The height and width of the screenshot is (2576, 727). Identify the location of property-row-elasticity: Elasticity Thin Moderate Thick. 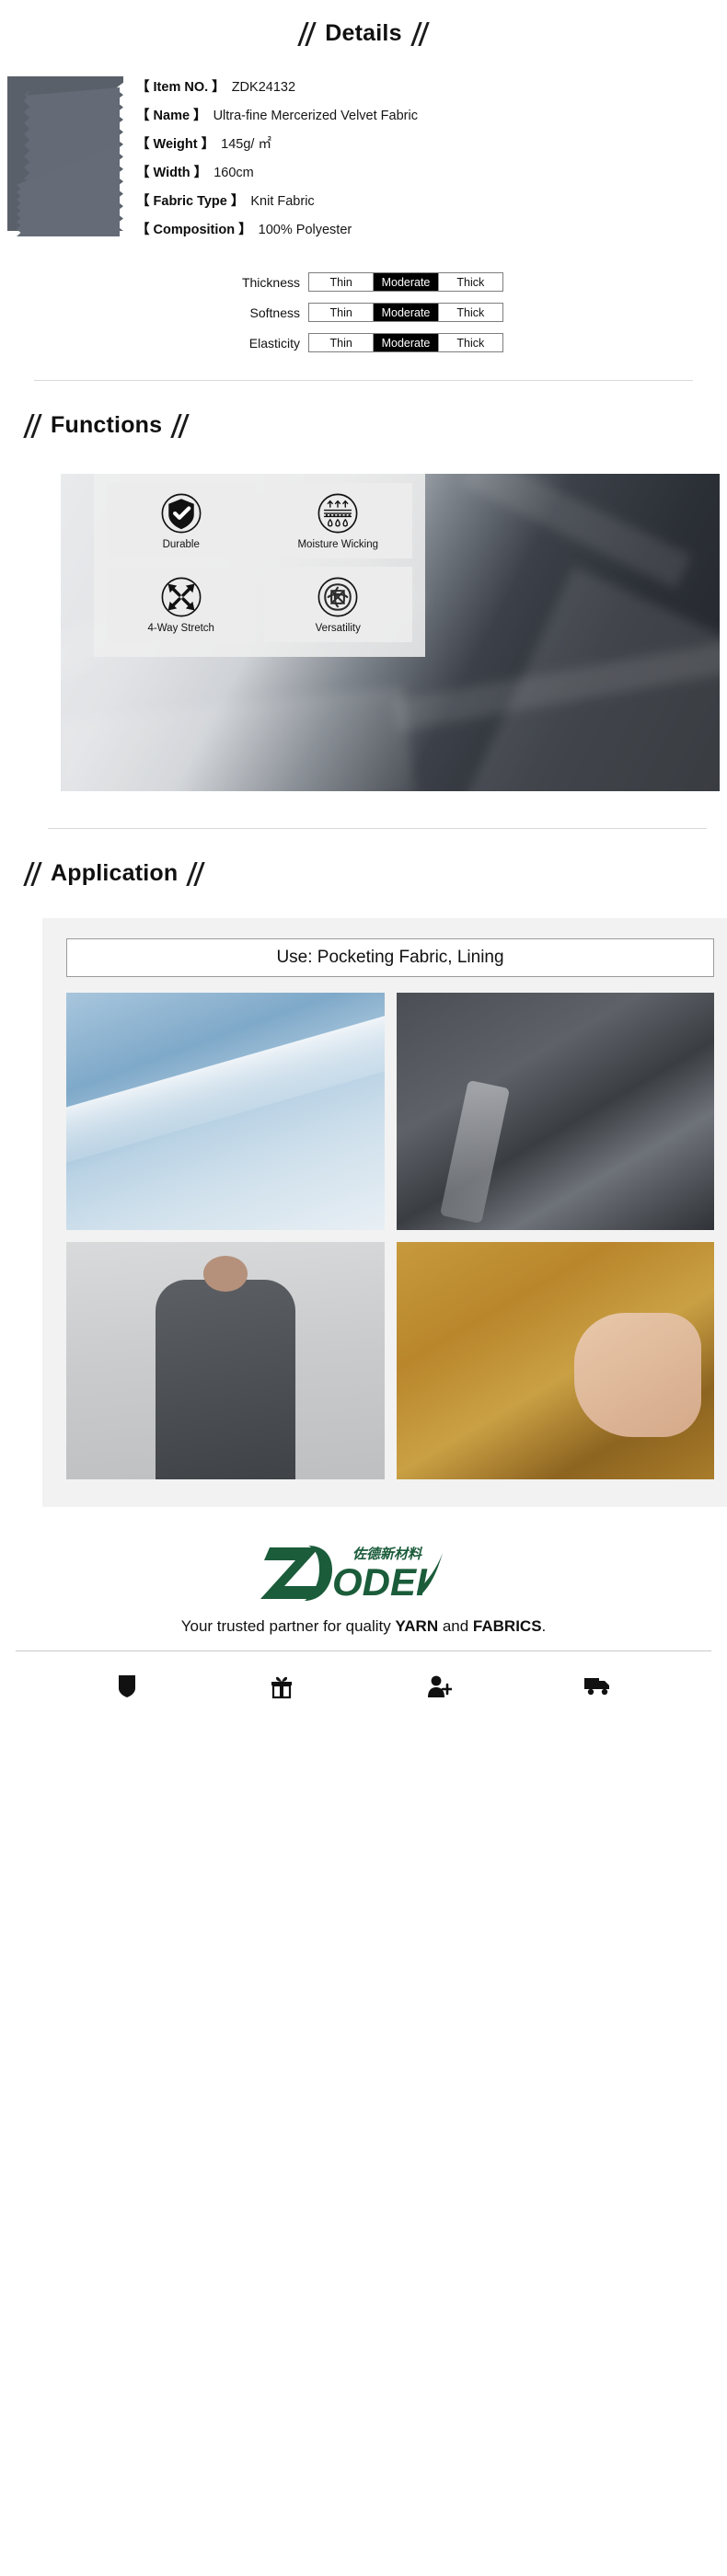
(363, 342).